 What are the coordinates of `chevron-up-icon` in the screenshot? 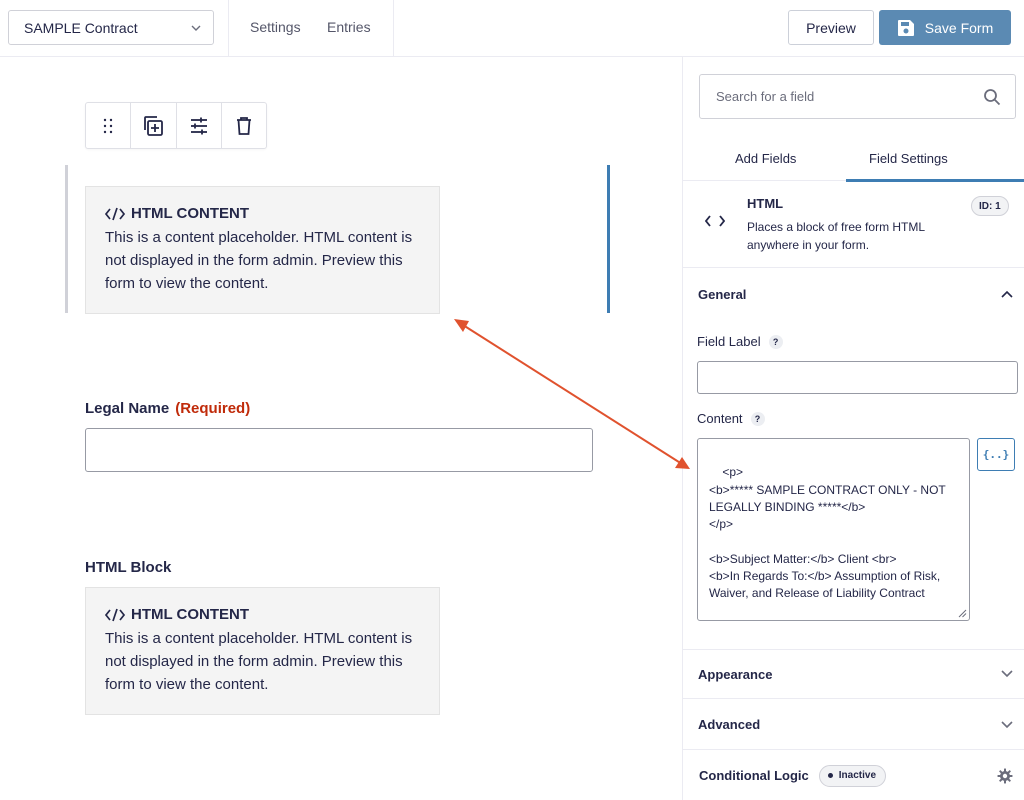 It's located at (1007, 294).